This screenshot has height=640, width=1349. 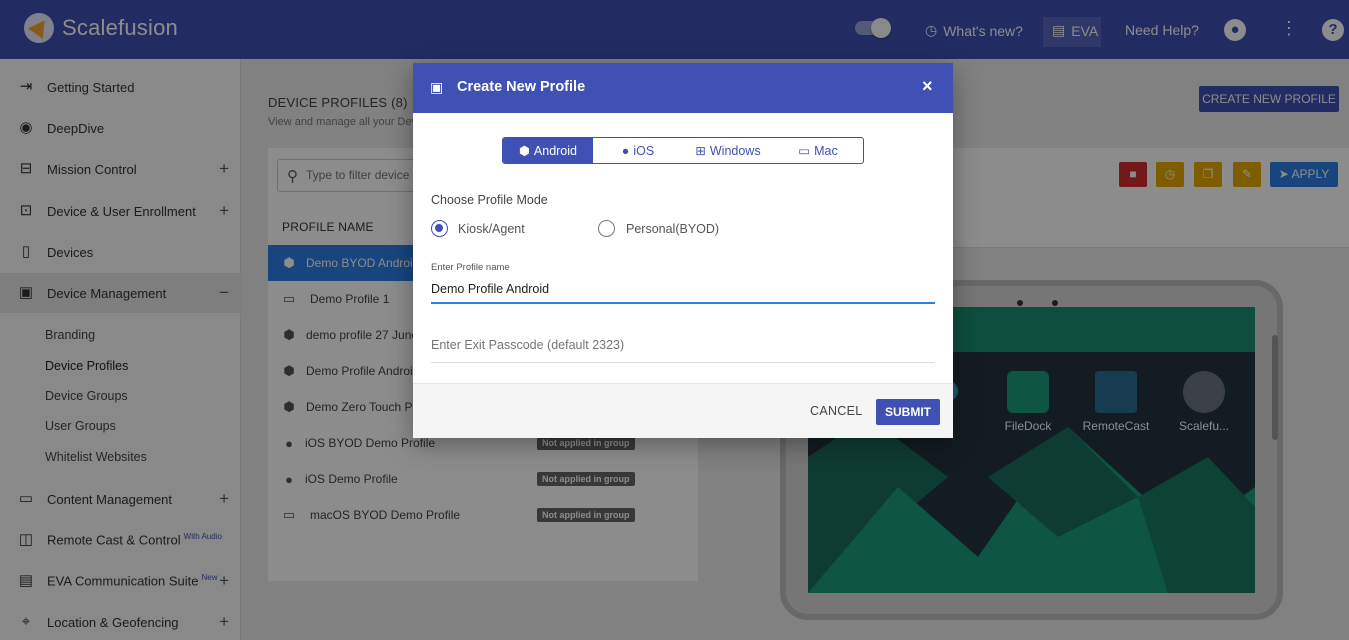 What do you see at coordinates (26, 210) in the screenshot?
I see `devices-icon: ⊡` at bounding box center [26, 210].